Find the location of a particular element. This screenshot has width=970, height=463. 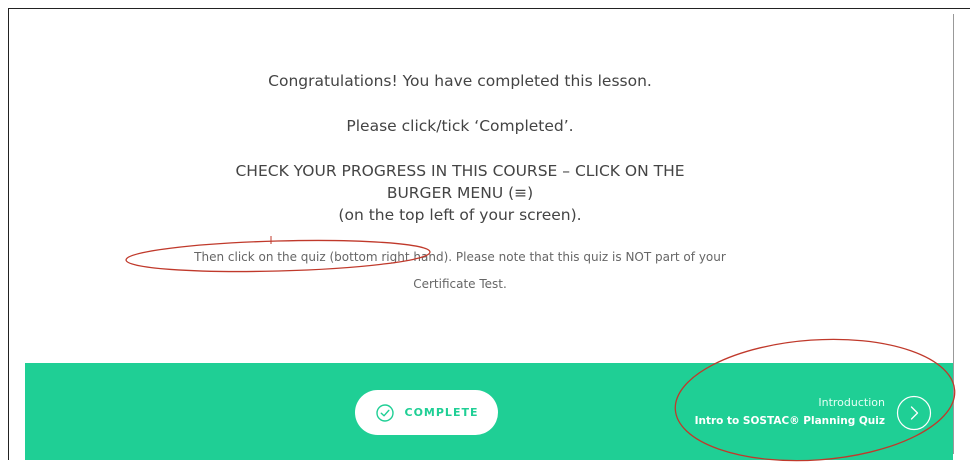

progress-heading-line3: (on the top left of your screen). is located at coordinates (460, 215).